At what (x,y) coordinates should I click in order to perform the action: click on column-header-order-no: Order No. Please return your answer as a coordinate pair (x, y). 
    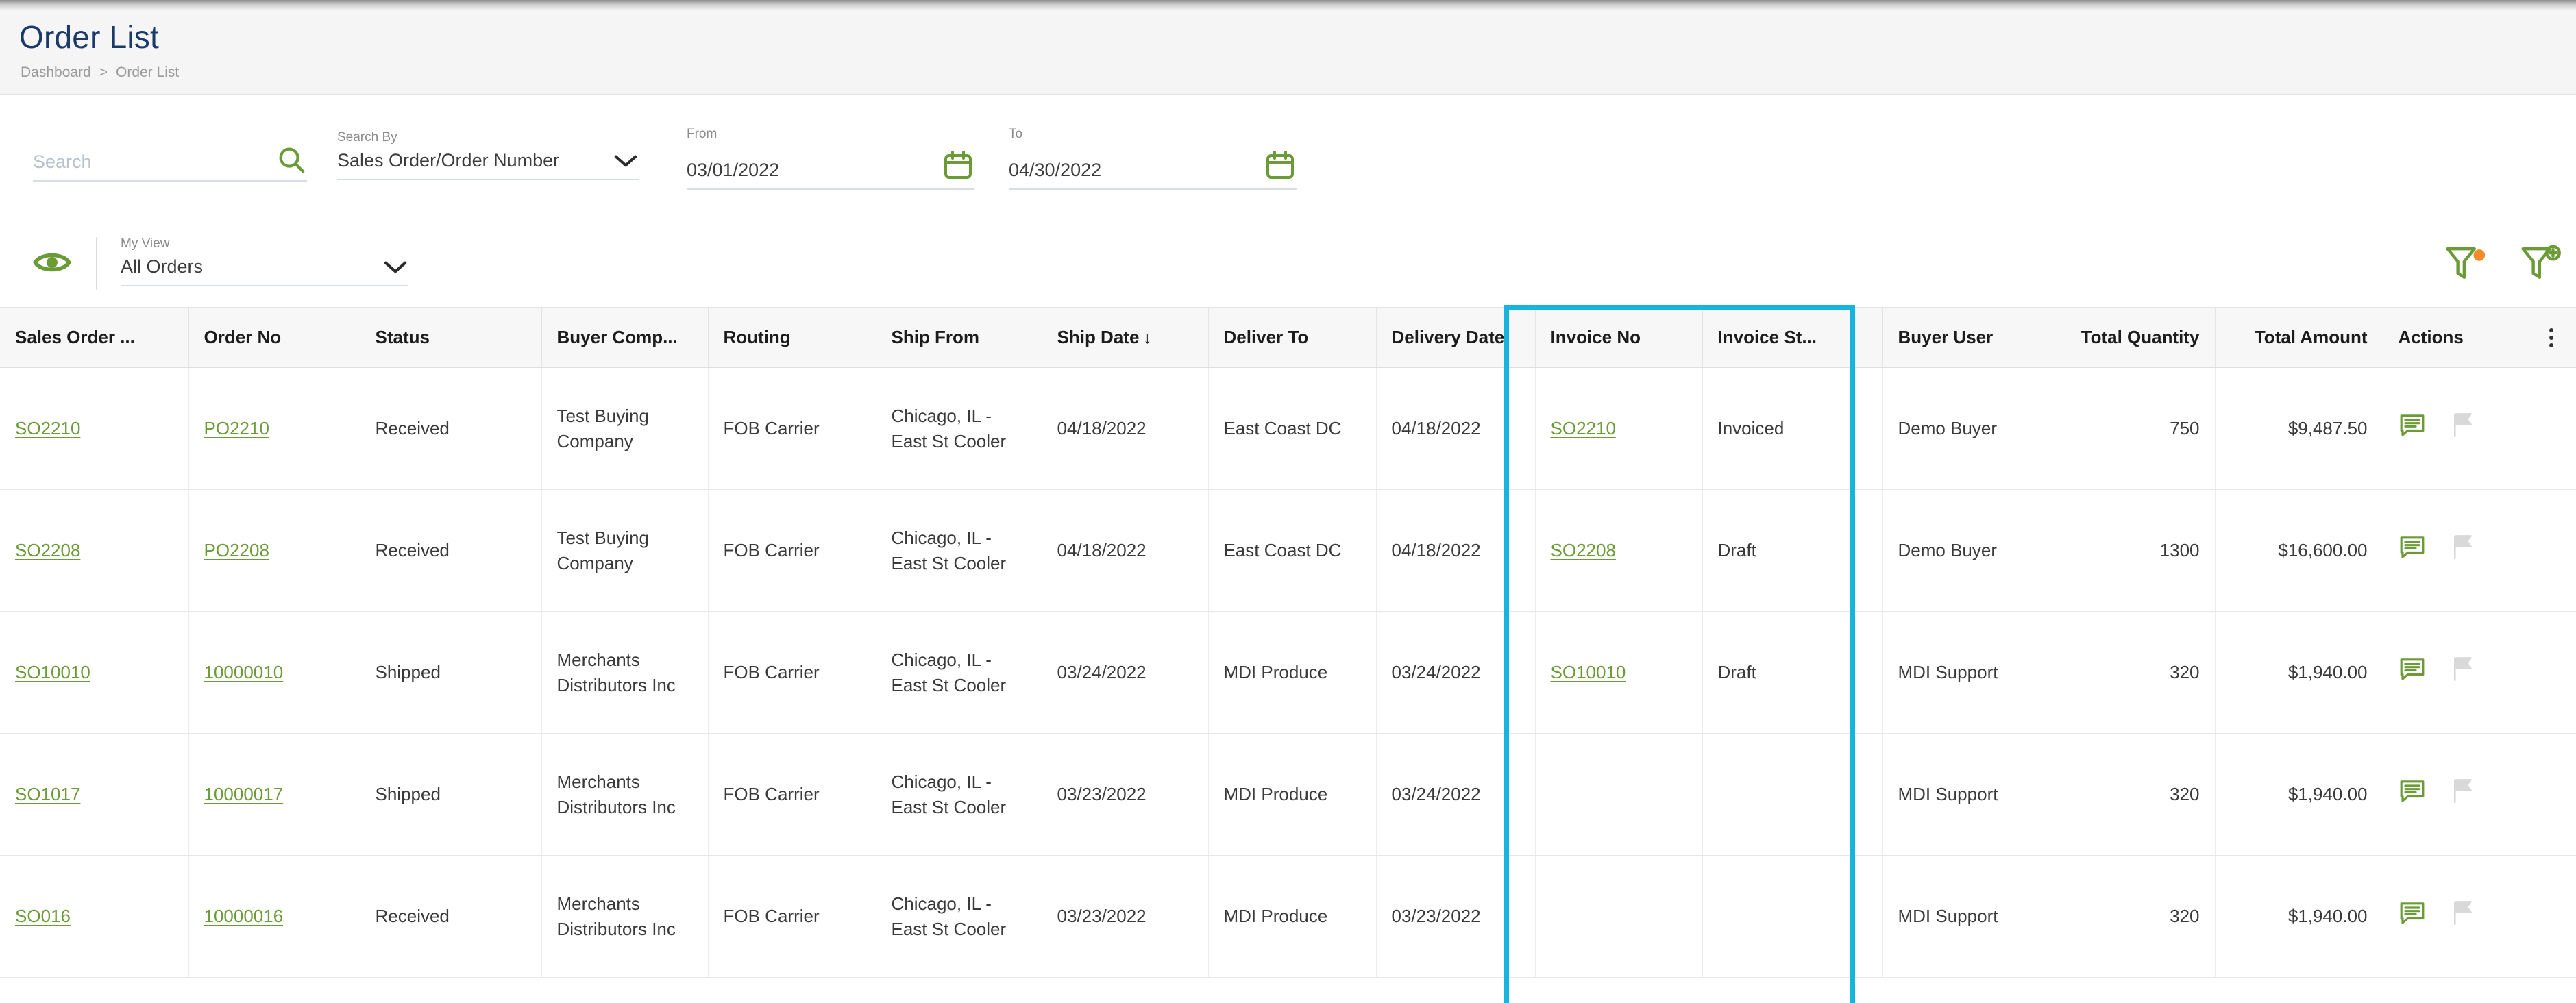
    Looking at the image, I should click on (274, 337).